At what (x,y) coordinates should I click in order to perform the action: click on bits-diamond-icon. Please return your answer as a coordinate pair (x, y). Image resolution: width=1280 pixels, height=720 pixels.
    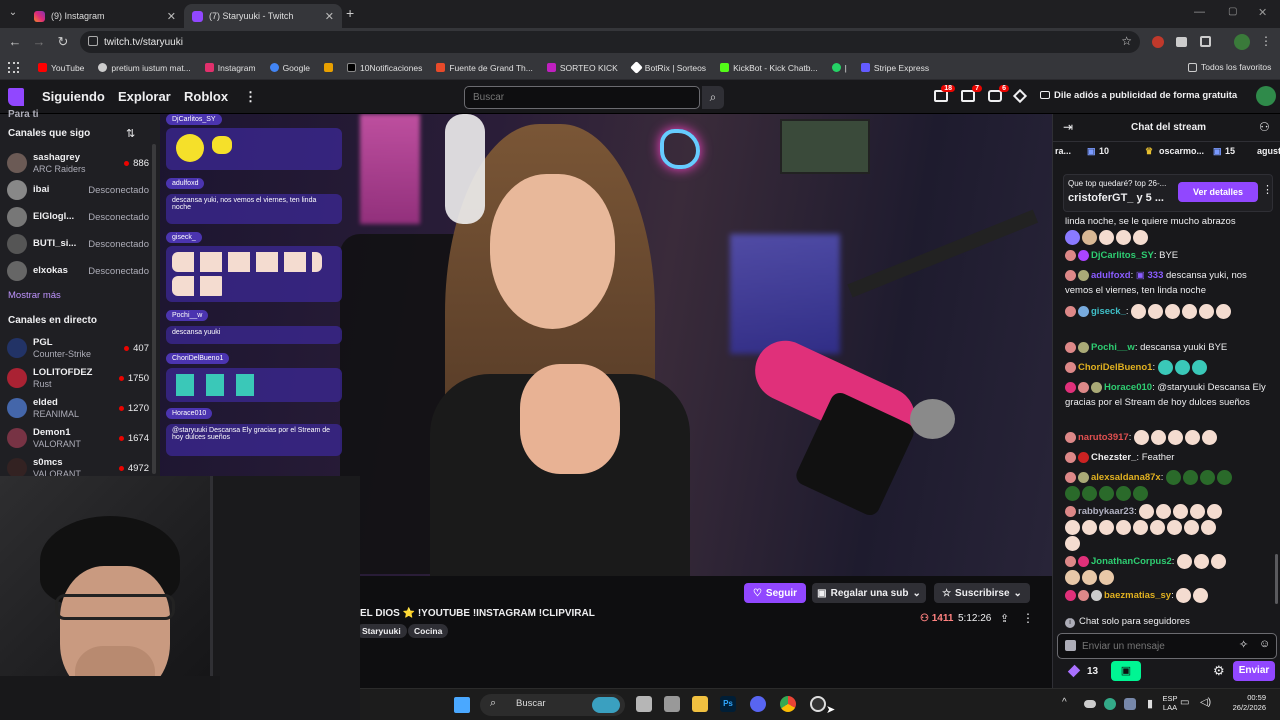
    Looking at the image, I should click on (1020, 96).